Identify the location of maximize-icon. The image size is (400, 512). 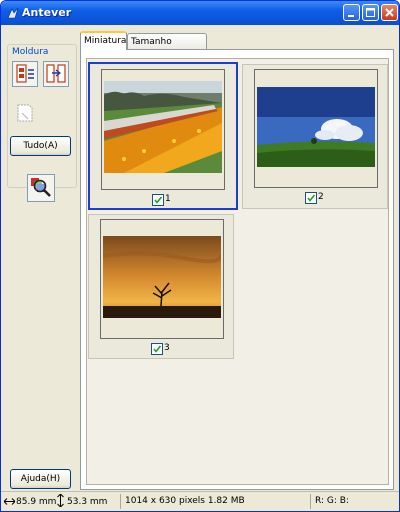
(370, 12).